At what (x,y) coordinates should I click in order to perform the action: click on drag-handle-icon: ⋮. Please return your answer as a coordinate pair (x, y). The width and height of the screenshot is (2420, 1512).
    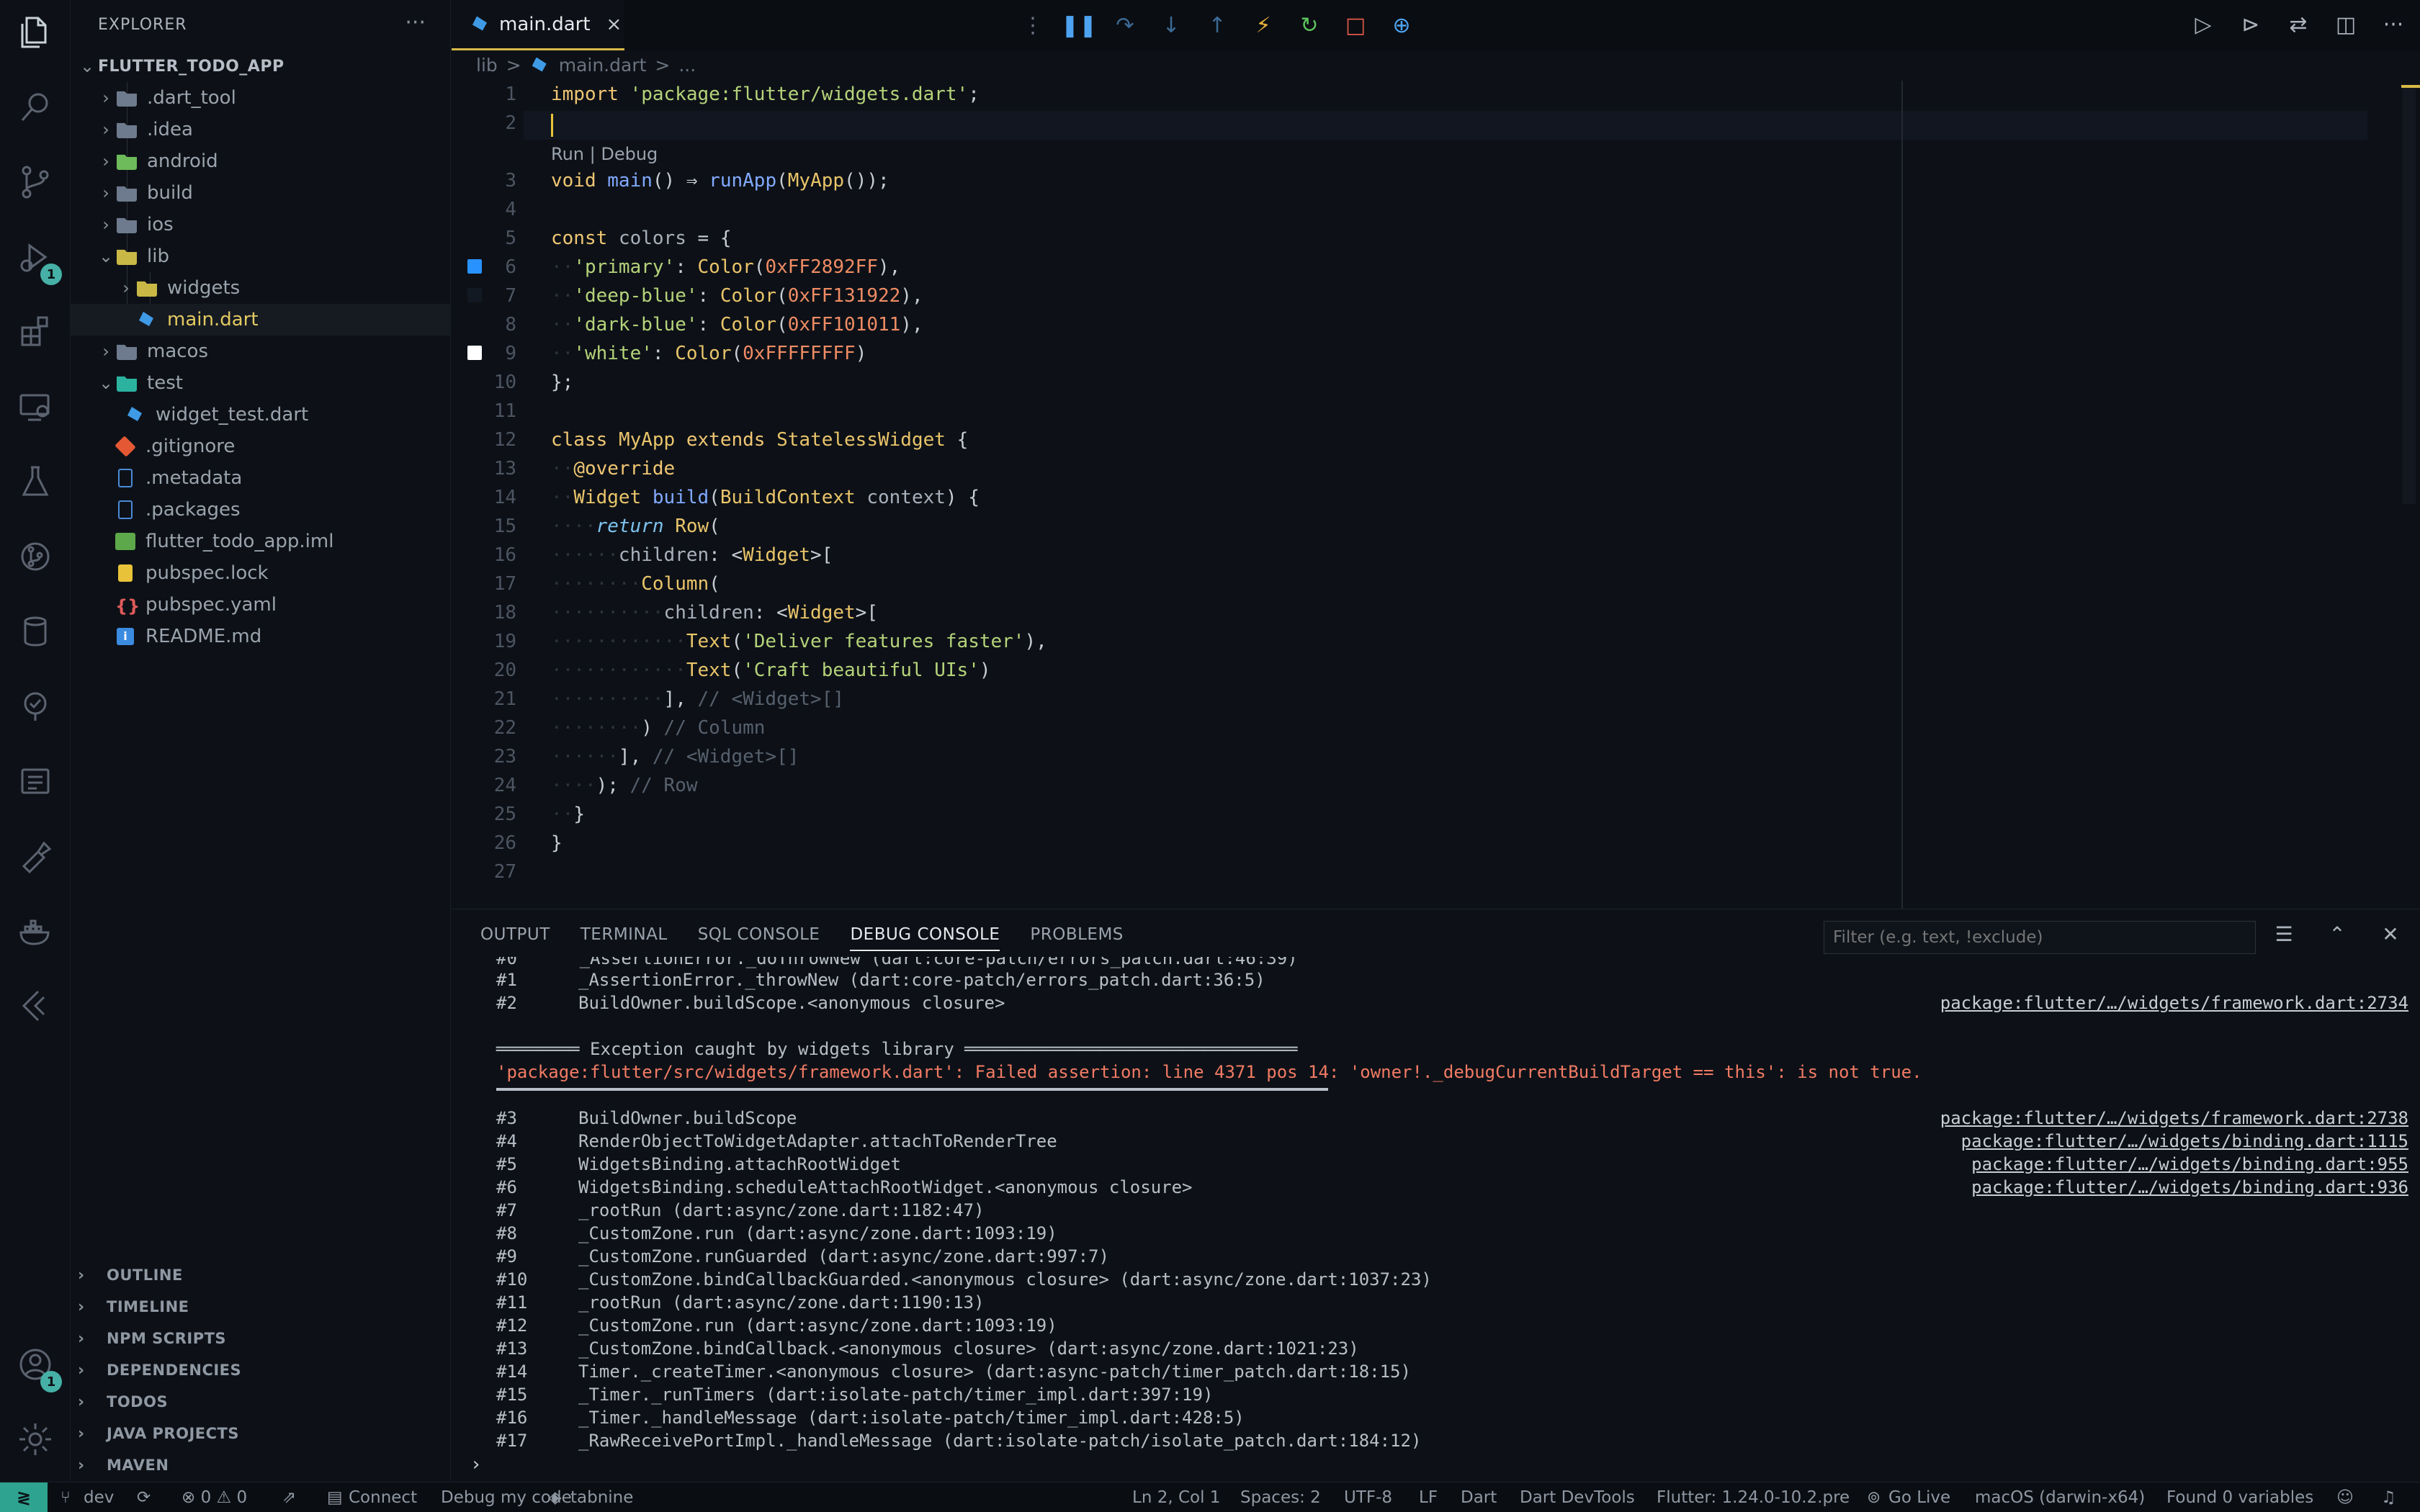
    Looking at the image, I should click on (1033, 25).